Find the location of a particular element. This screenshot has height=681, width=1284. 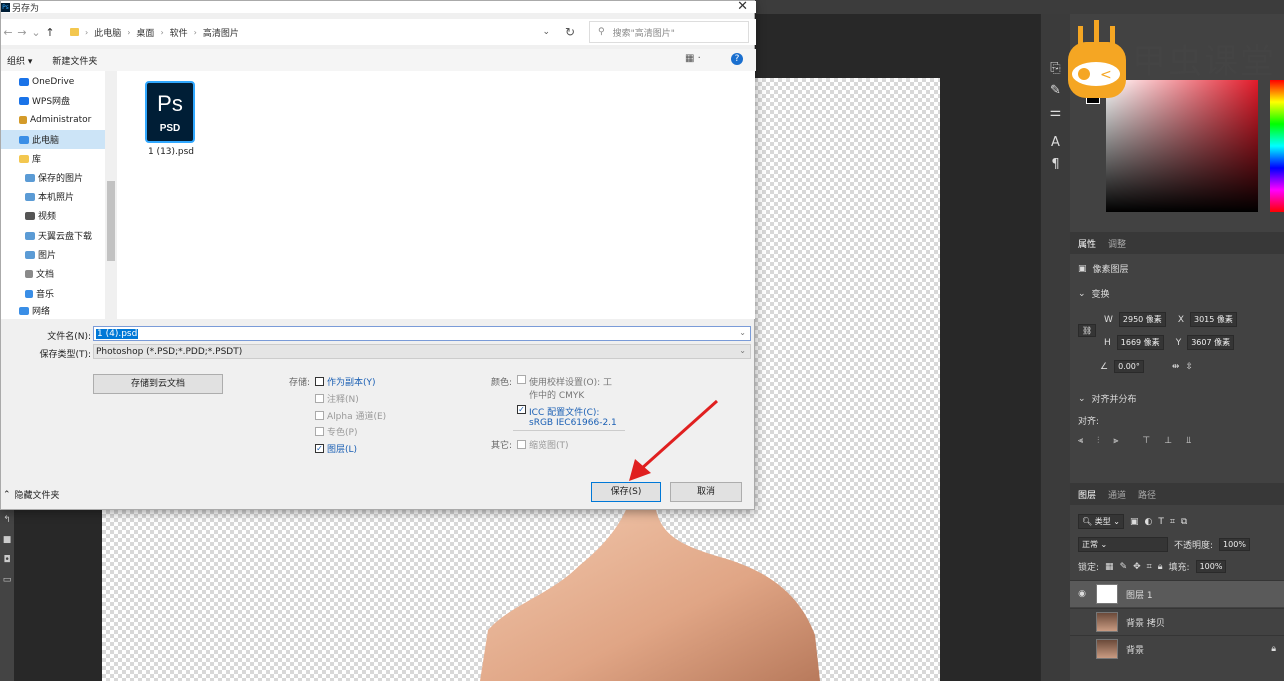

as-copy-checkbox: 作为副本(Y) is located at coordinates (345, 381).